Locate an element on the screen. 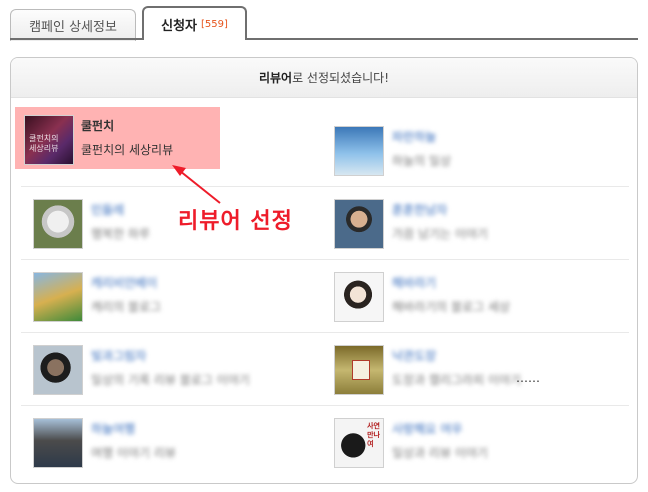 The image size is (648, 492). tab-label: 캠페인 상세정보 is located at coordinates (73, 27).